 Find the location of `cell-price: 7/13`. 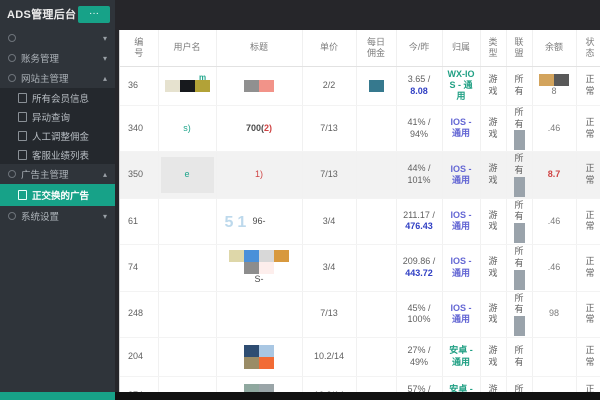

cell-price: 7/13 is located at coordinates (329, 314).